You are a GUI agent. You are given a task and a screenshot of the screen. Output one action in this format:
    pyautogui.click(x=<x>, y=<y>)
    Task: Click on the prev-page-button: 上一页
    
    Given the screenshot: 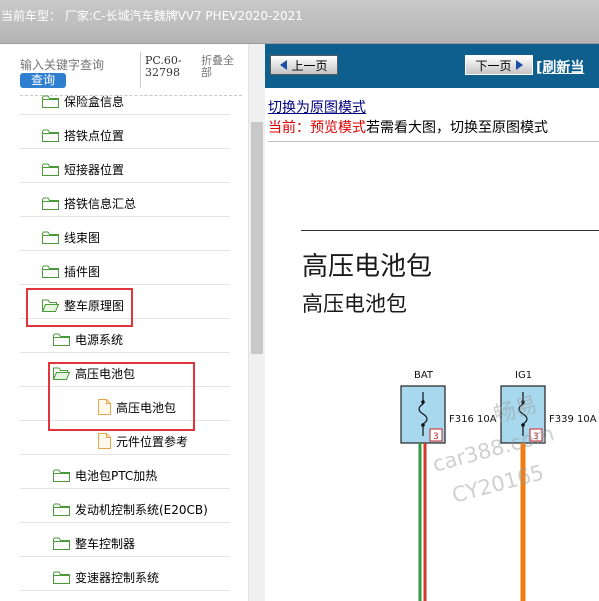 What is the action you would take?
    pyautogui.click(x=304, y=65)
    